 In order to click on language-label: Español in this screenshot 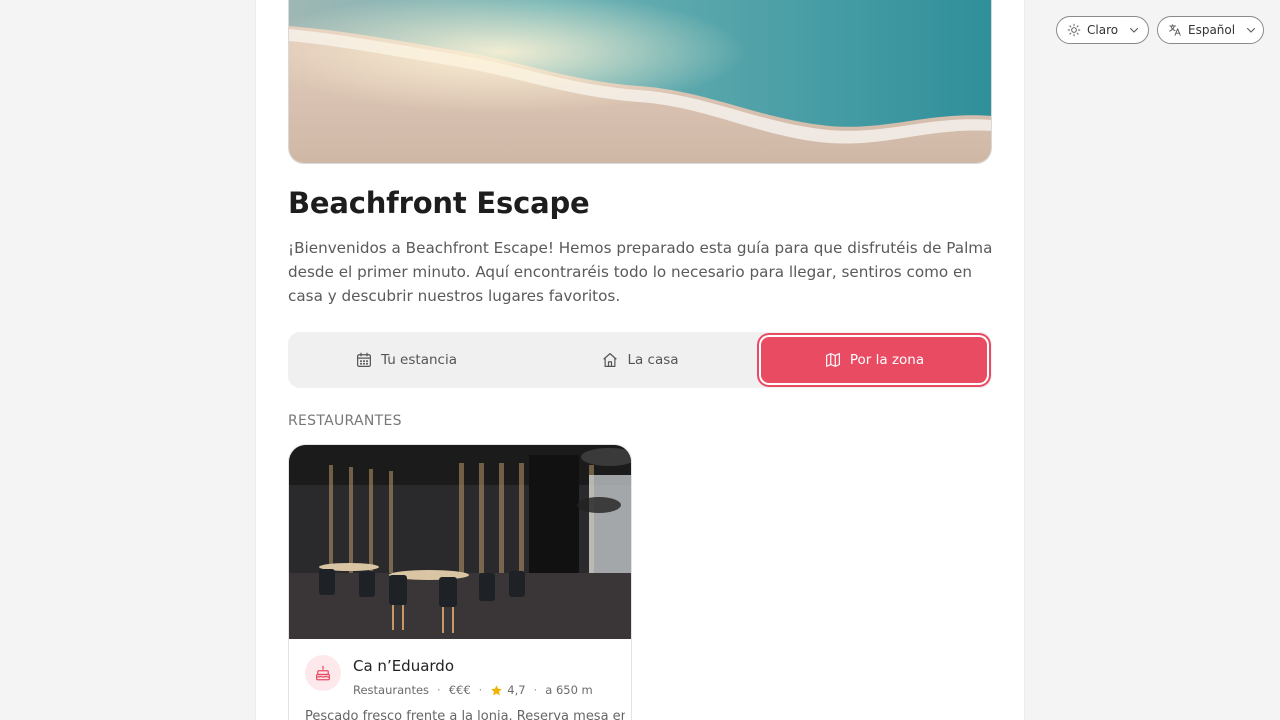, I will do `click(1212, 30)`.